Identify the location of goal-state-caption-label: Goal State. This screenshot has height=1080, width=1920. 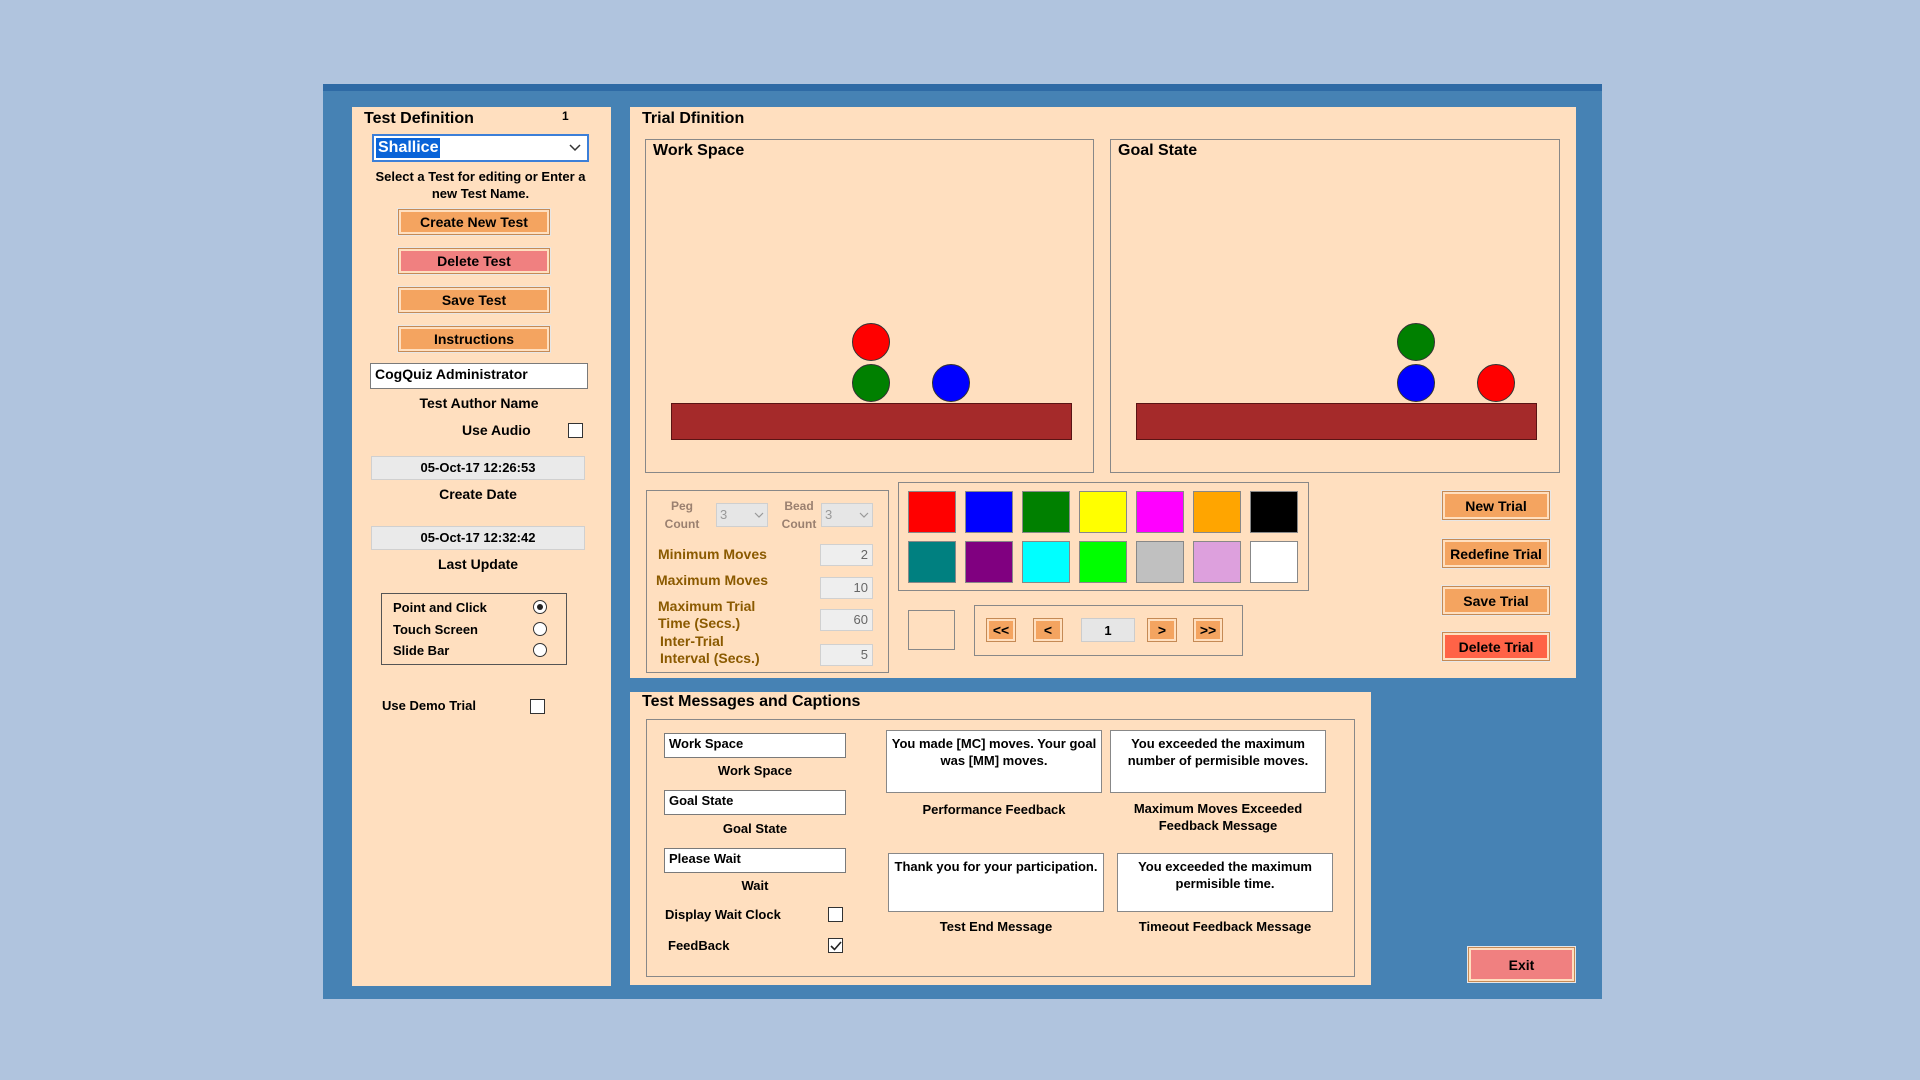
(755, 828).